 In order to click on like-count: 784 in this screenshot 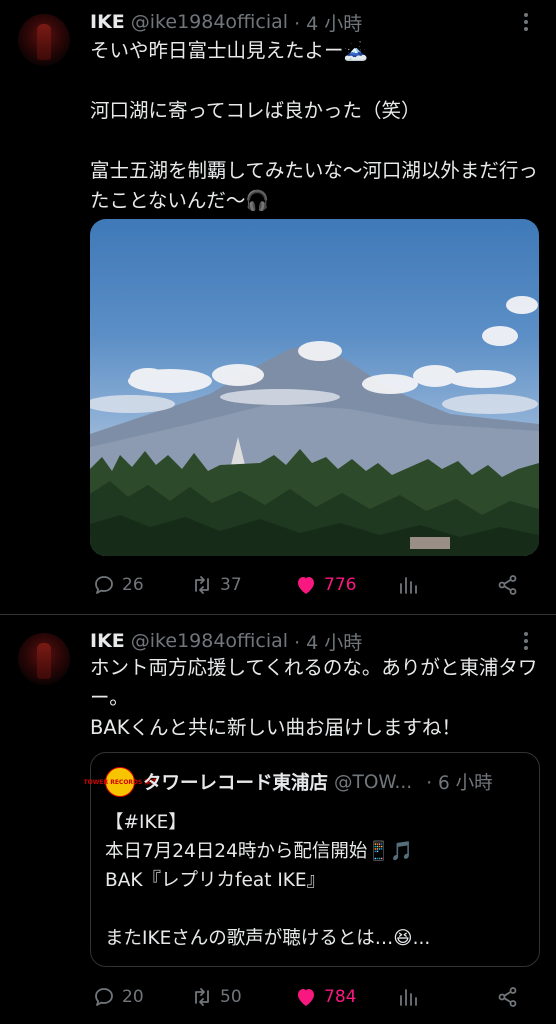, I will do `click(340, 997)`.